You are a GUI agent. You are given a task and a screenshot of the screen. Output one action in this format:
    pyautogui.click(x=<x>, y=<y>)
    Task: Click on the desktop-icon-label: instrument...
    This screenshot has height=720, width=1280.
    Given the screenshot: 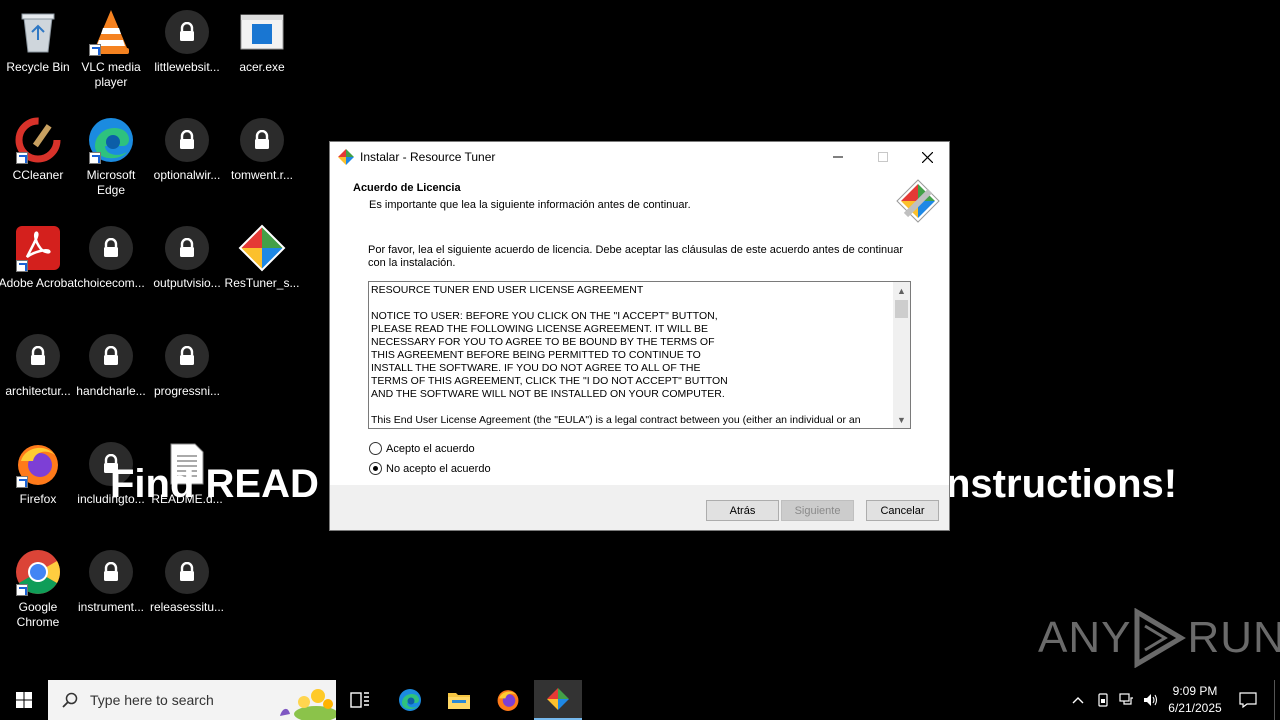 What is the action you would take?
    pyautogui.click(x=111, y=607)
    